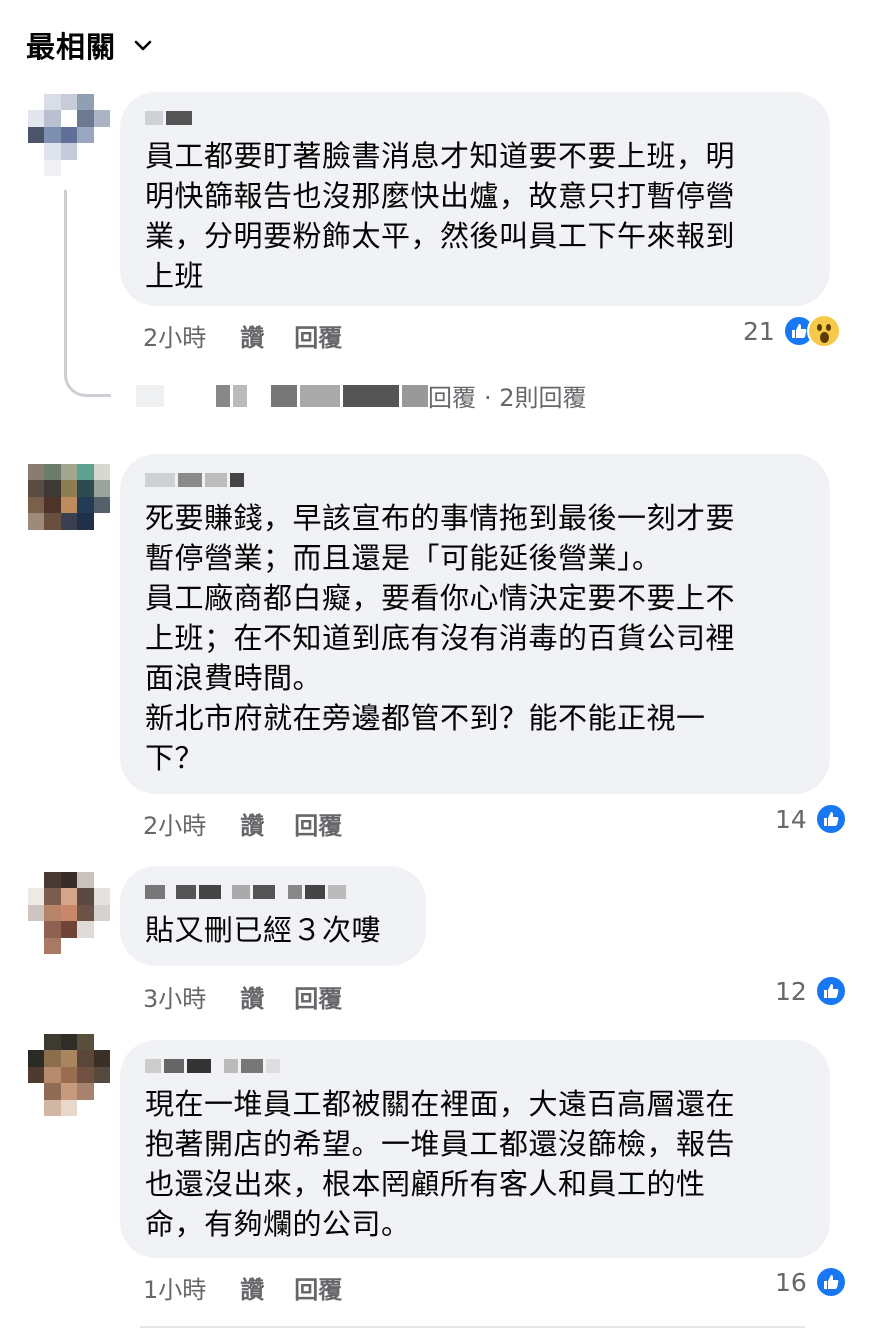 This screenshot has width=870, height=1332. What do you see at coordinates (71, 47) in the screenshot?
I see `sort-label: 最相關` at bounding box center [71, 47].